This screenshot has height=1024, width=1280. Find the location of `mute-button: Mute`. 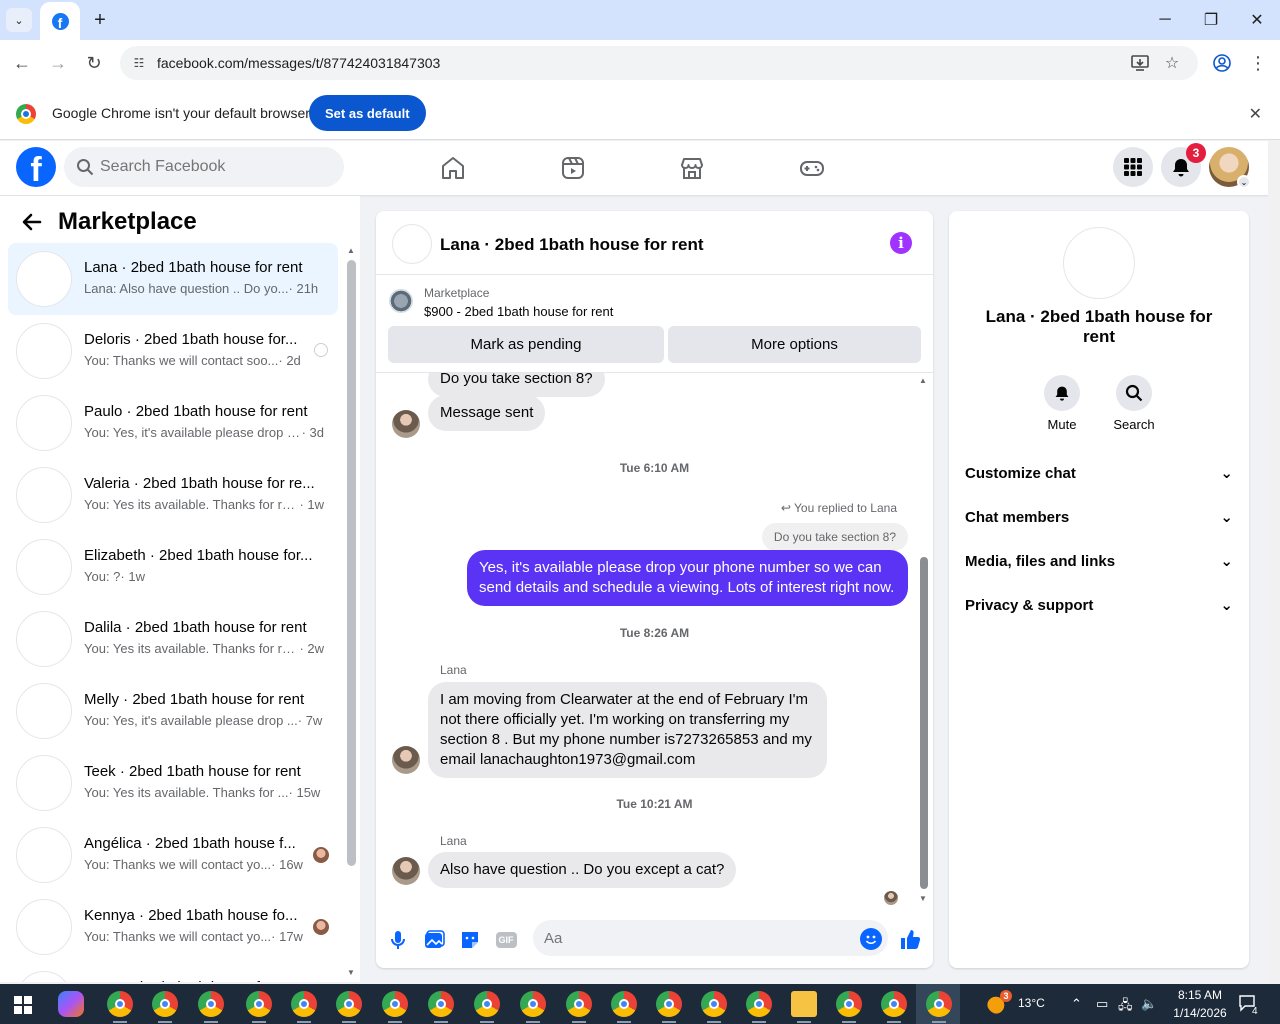

mute-button: Mute is located at coordinates (1062, 403).